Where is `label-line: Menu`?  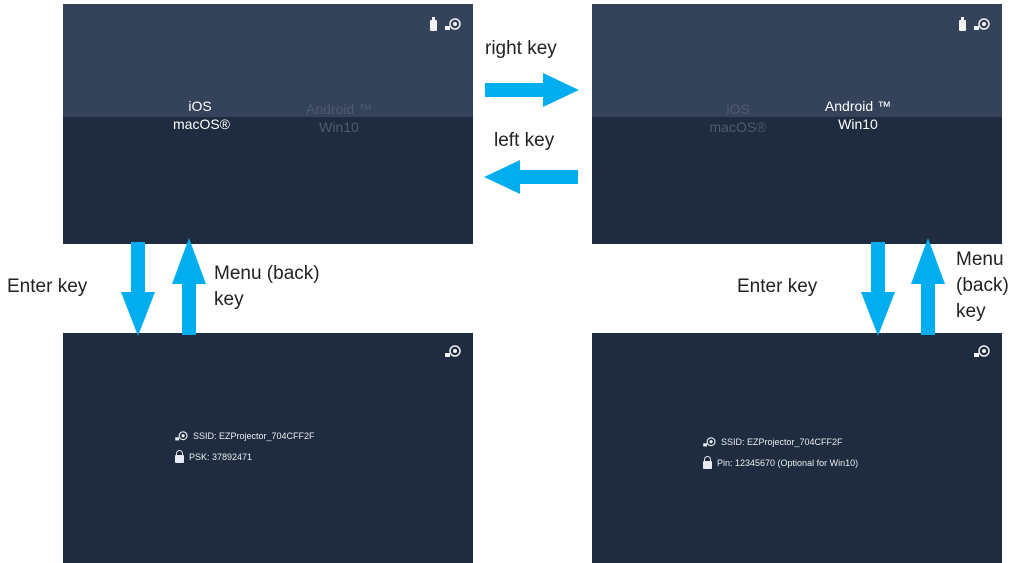 label-line: Menu is located at coordinates (980, 259).